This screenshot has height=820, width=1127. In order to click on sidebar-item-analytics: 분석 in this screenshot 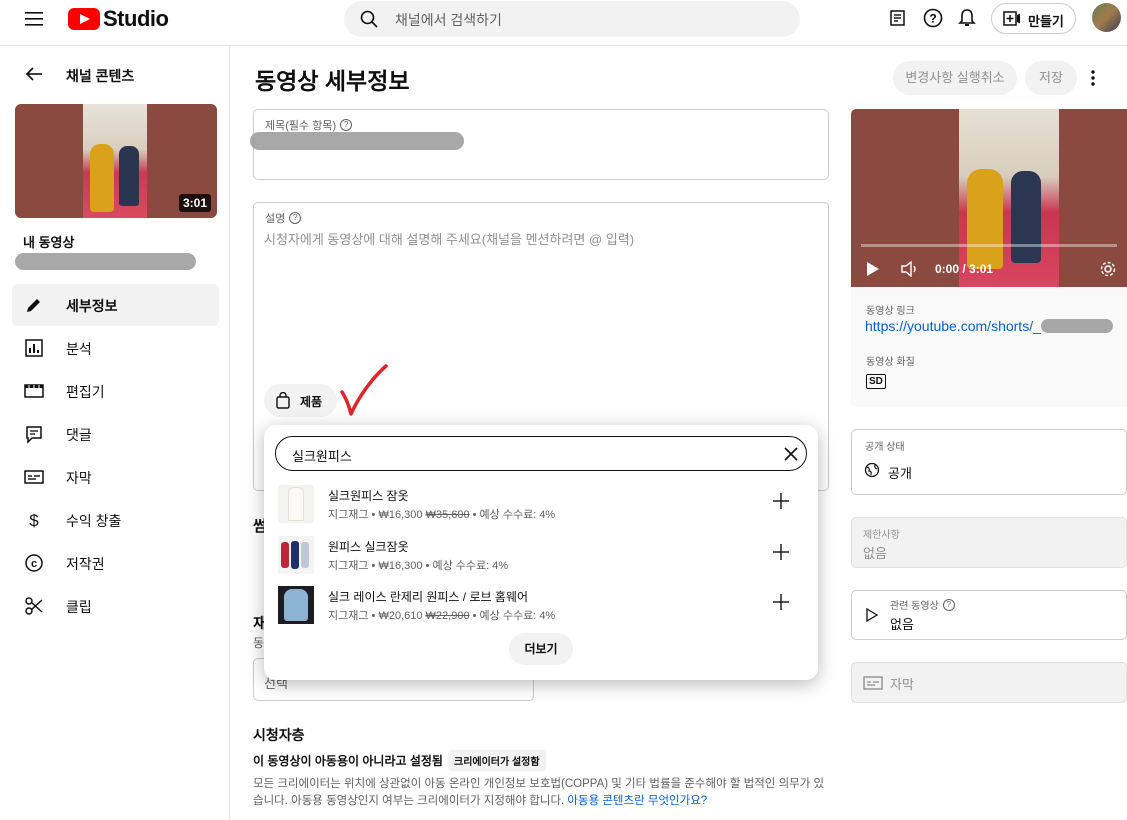, I will do `click(115, 348)`.